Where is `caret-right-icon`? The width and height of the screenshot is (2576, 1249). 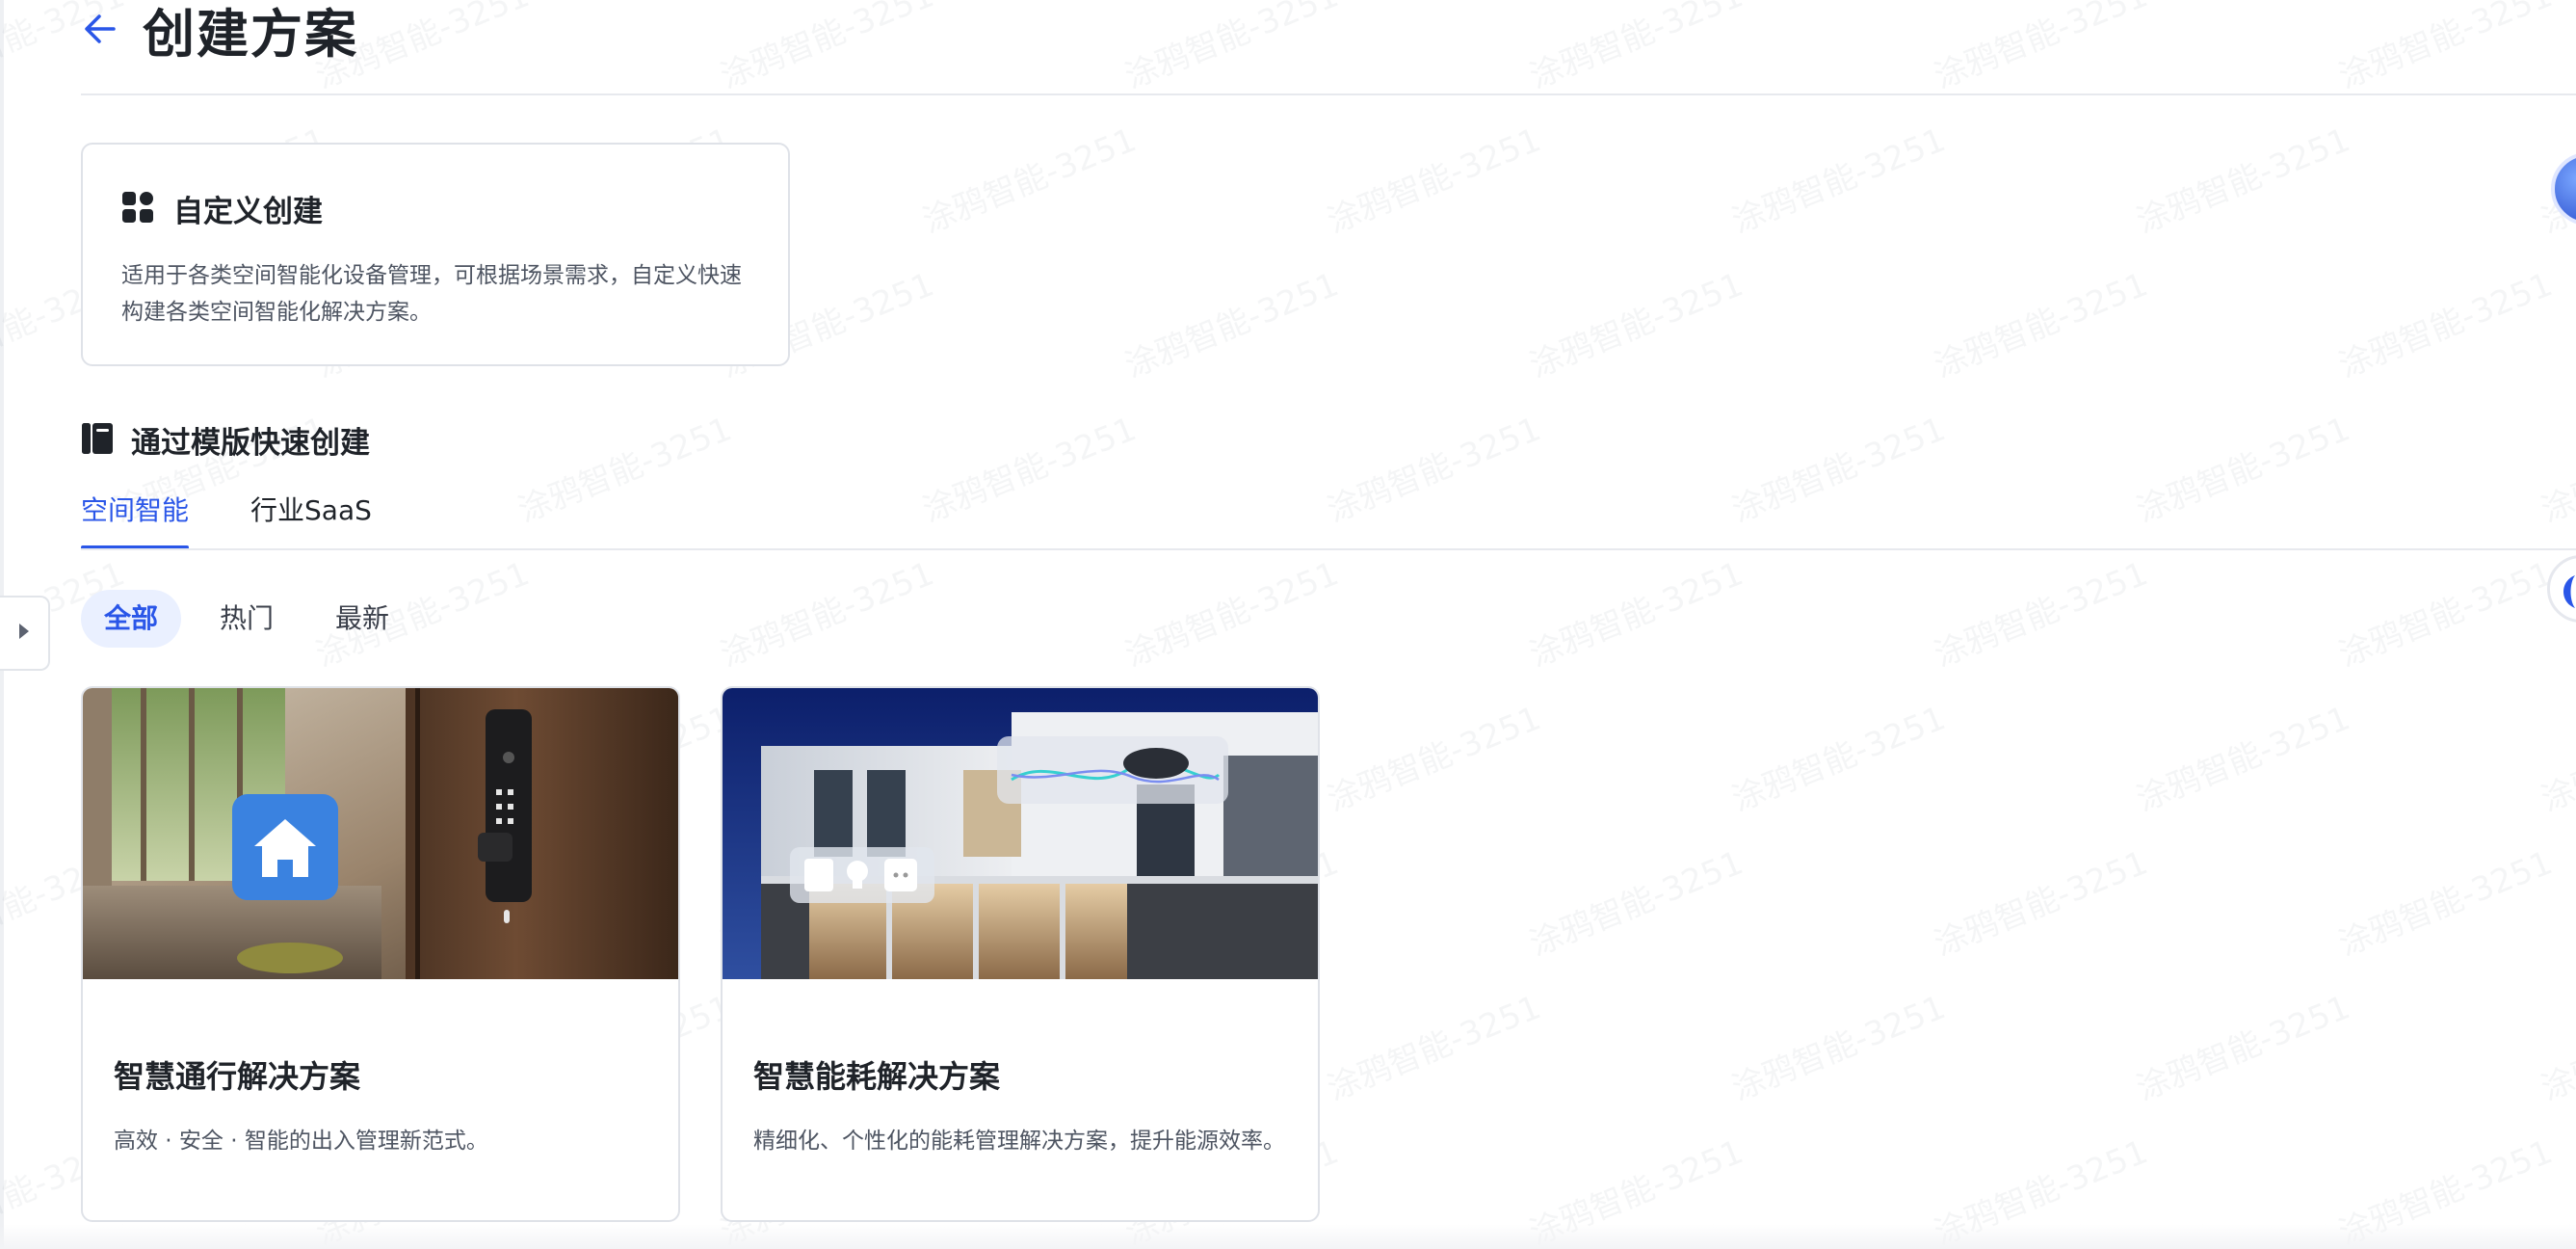 caret-right-icon is located at coordinates (24, 633).